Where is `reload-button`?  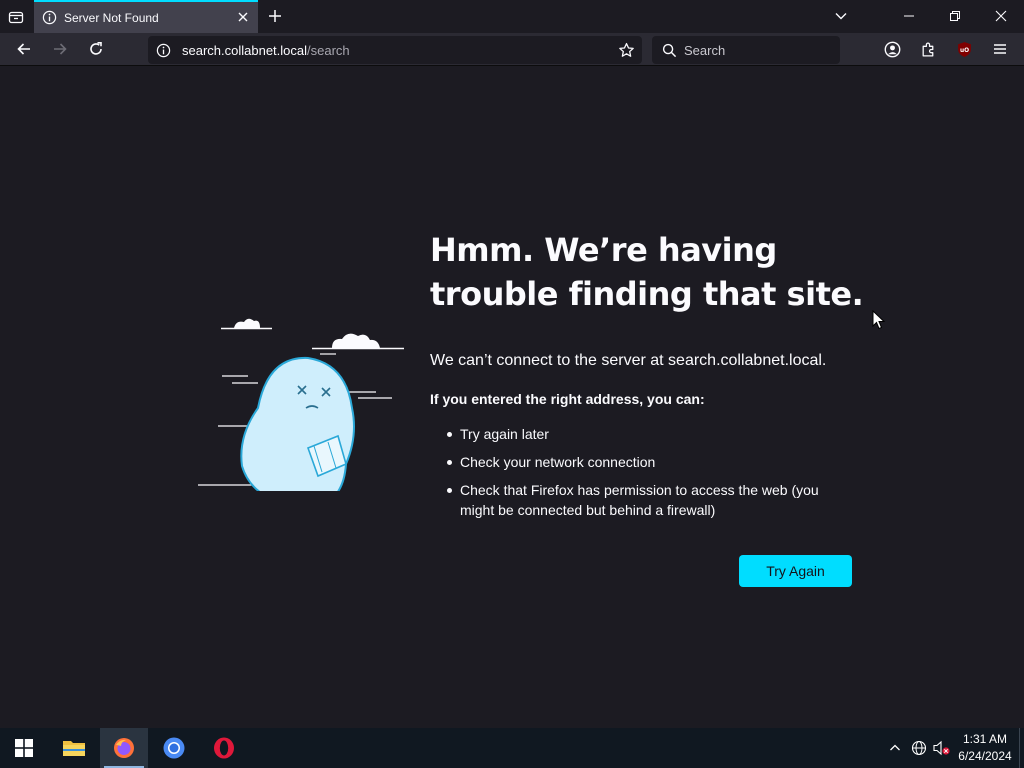 reload-button is located at coordinates (96, 49).